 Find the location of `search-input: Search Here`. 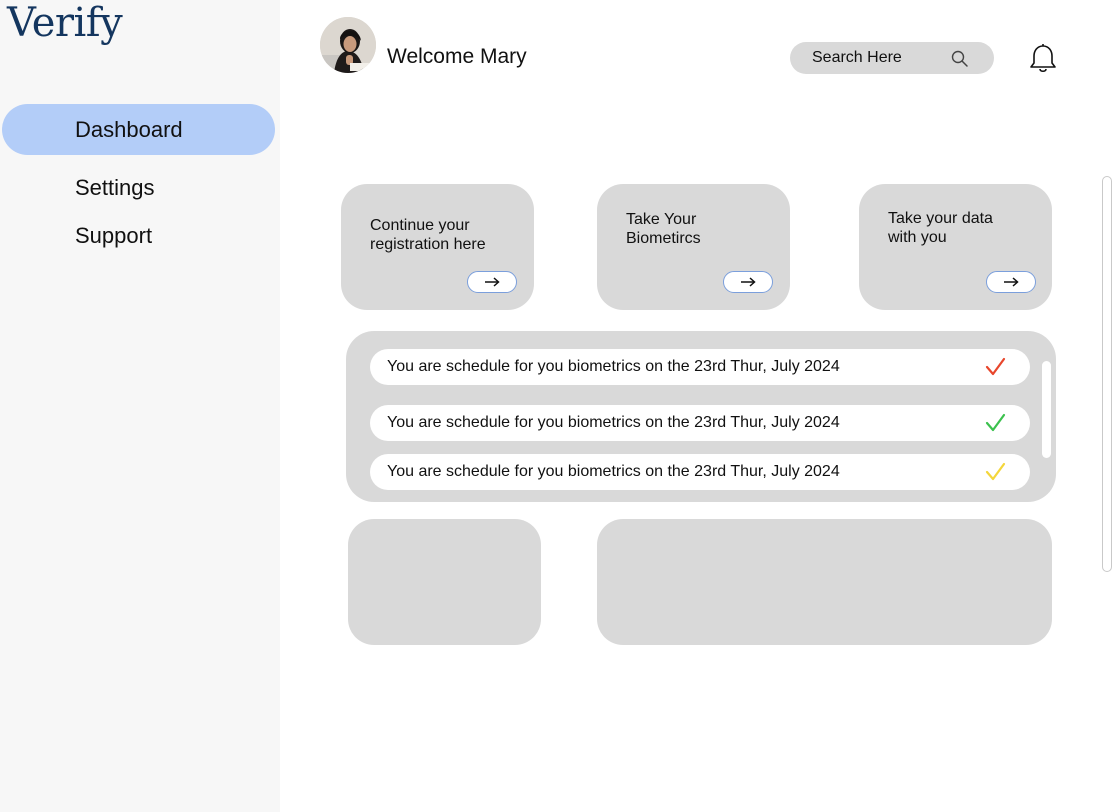

search-input: Search Here is located at coordinates (857, 58).